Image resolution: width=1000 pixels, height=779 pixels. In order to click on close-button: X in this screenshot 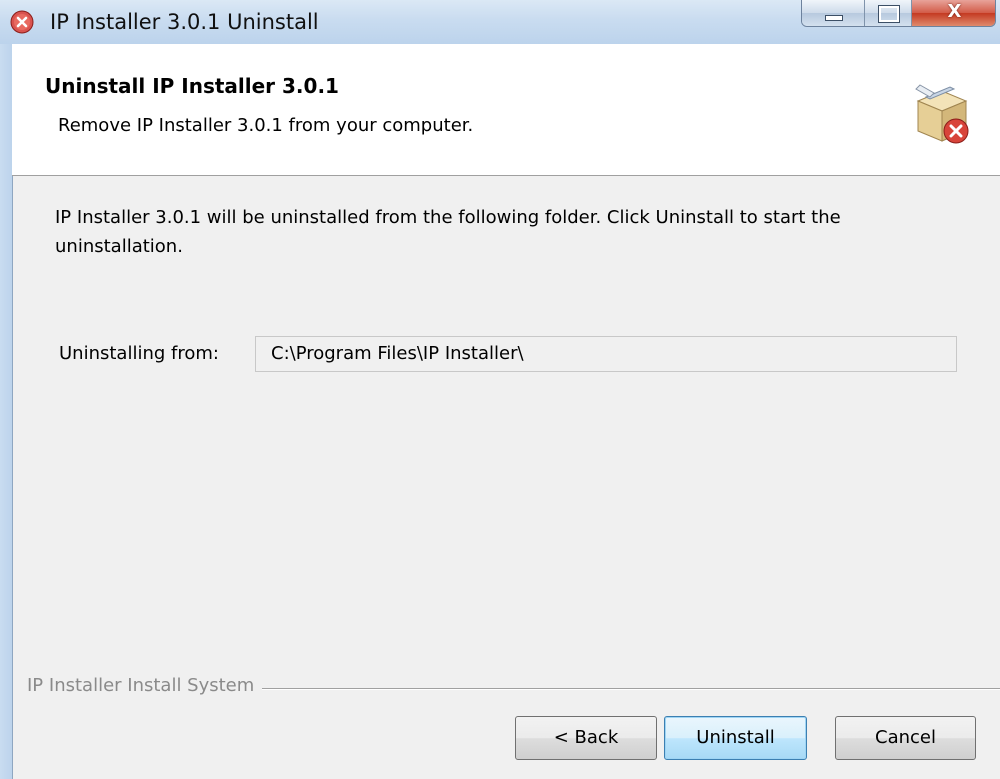, I will do `click(953, 13)`.